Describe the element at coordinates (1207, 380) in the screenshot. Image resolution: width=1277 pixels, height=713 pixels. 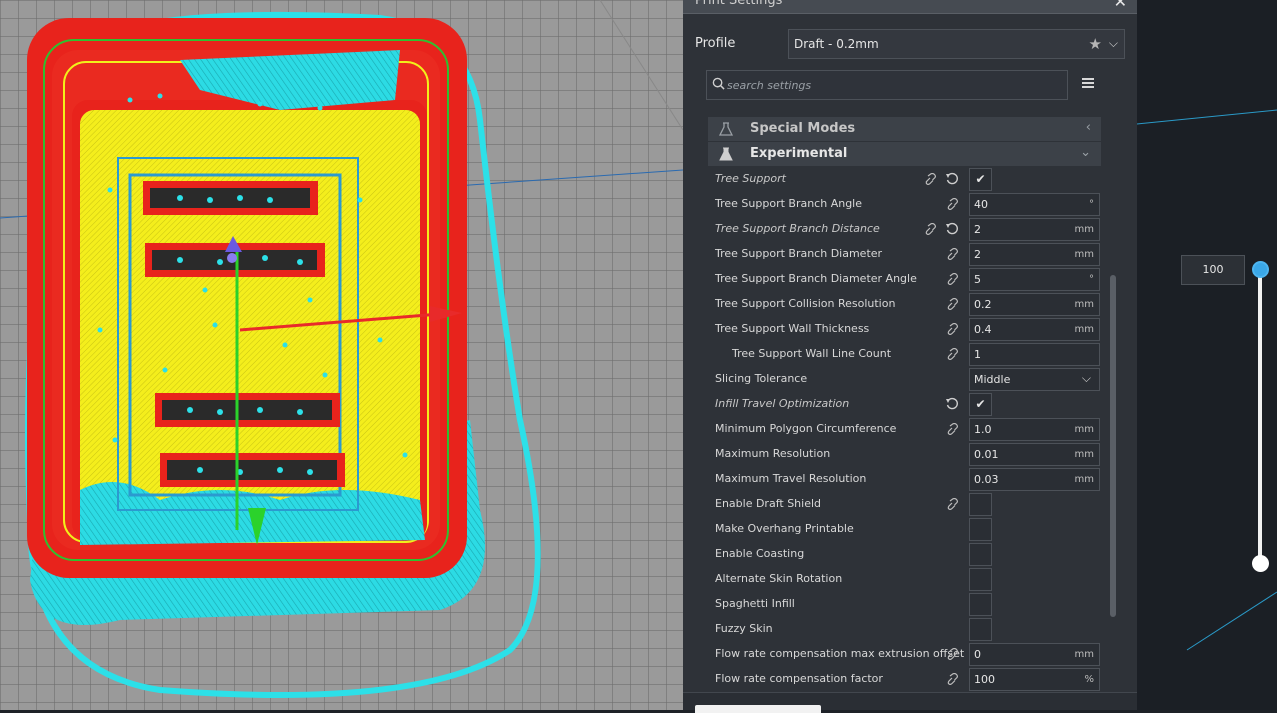
I see `build-volume-lines` at that location.